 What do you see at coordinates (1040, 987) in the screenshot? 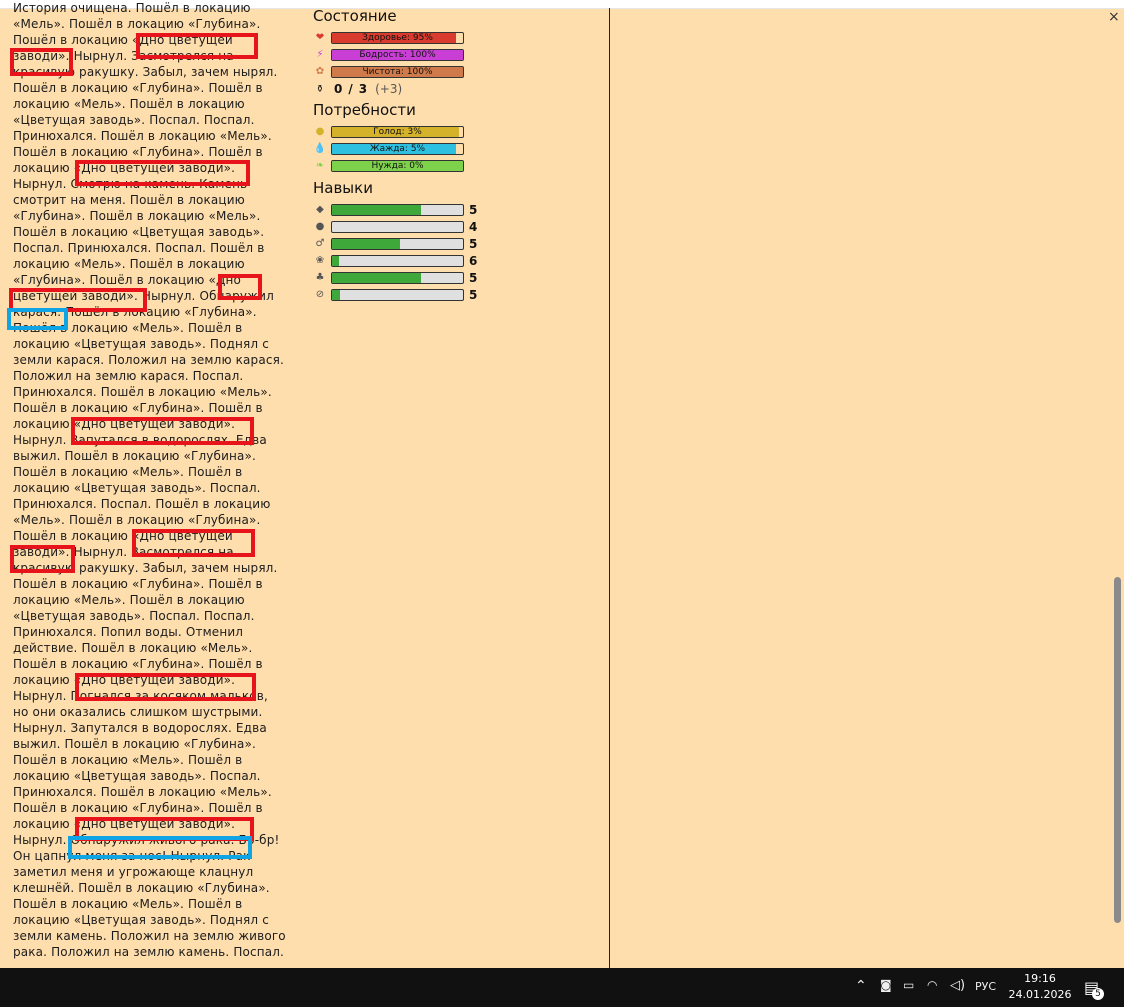
I see `clock: 19:16 24.01.2026` at bounding box center [1040, 987].